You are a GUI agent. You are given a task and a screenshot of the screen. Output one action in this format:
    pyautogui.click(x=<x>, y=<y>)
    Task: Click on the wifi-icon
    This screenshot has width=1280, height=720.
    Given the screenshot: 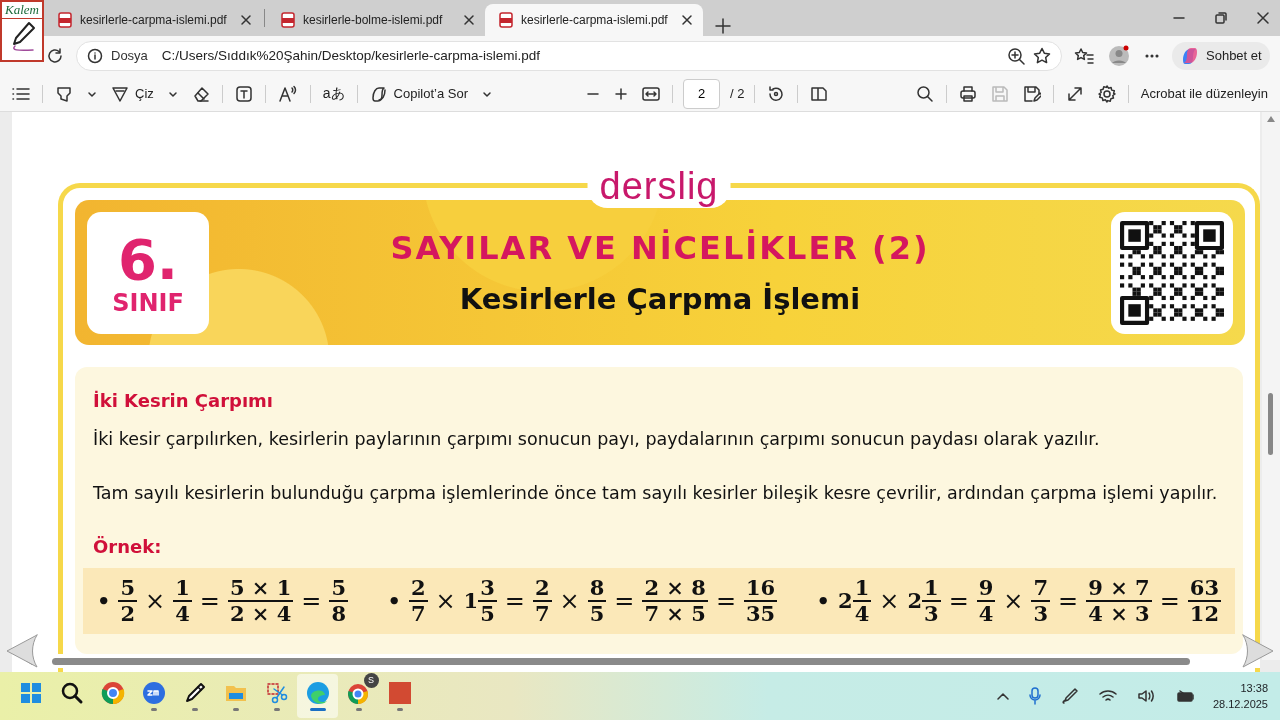 What is the action you would take?
    pyautogui.click(x=1107, y=696)
    